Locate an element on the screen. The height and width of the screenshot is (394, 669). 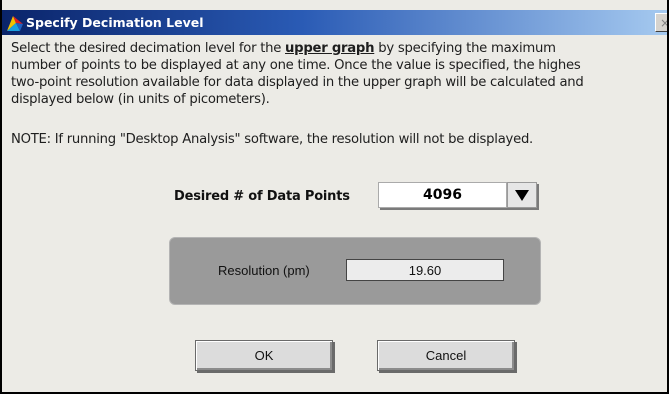
data-points-select: 4096 is located at coordinates (442, 195).